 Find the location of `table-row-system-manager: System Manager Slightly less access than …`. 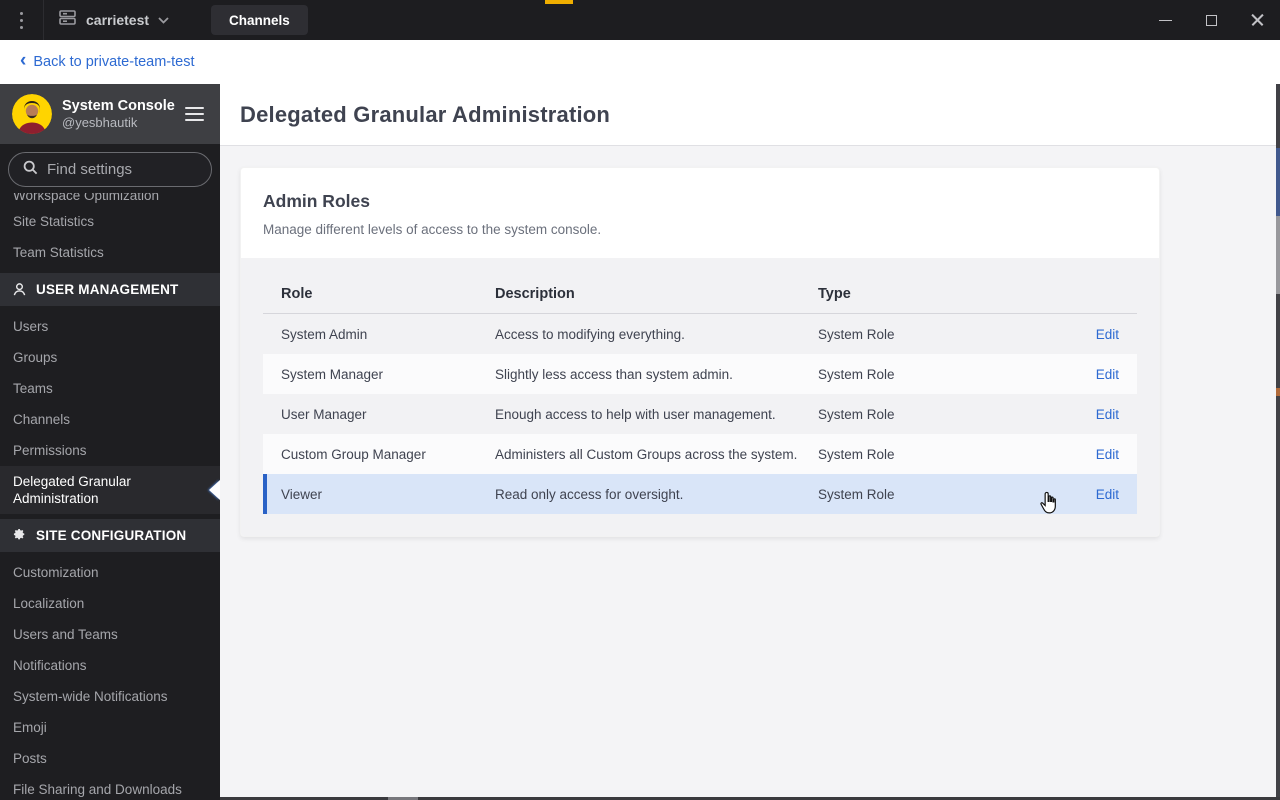

table-row-system-manager: System Manager Slightly less access than … is located at coordinates (700, 374).